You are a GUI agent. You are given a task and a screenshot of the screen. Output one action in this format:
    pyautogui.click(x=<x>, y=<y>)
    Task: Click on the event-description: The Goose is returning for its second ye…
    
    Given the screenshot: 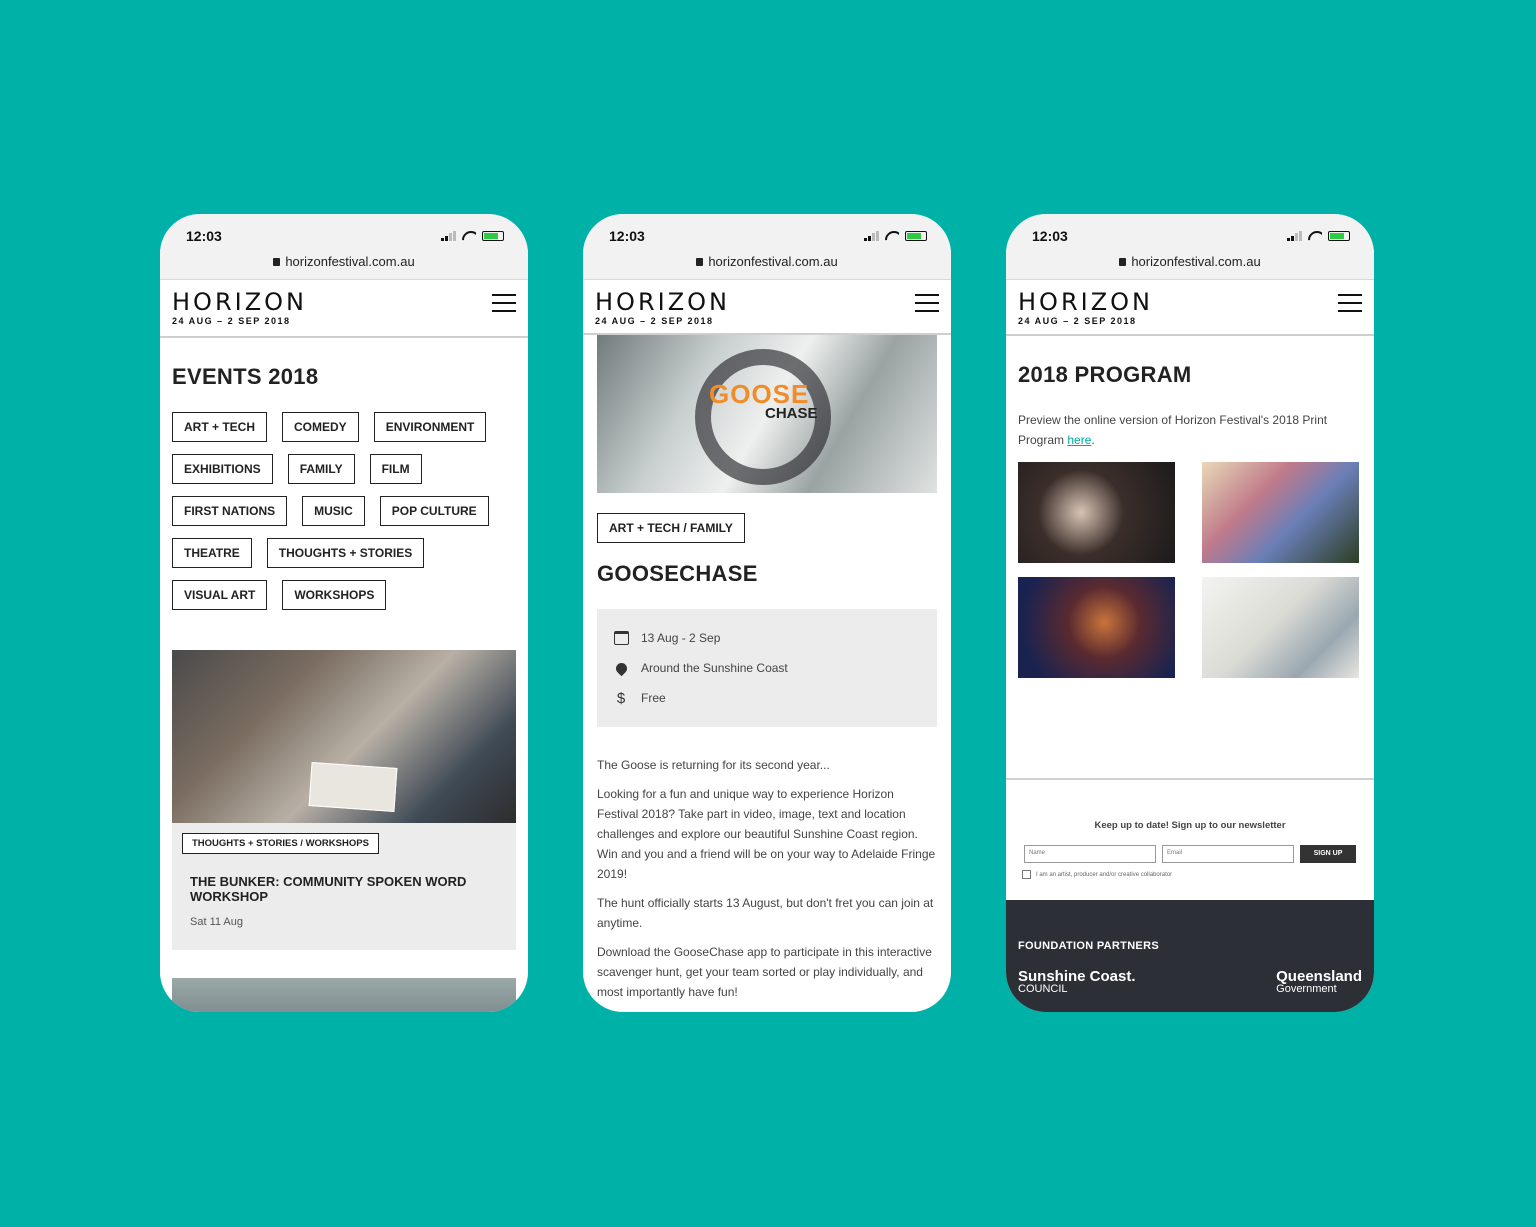 What is the action you would take?
    pyautogui.click(x=766, y=878)
    